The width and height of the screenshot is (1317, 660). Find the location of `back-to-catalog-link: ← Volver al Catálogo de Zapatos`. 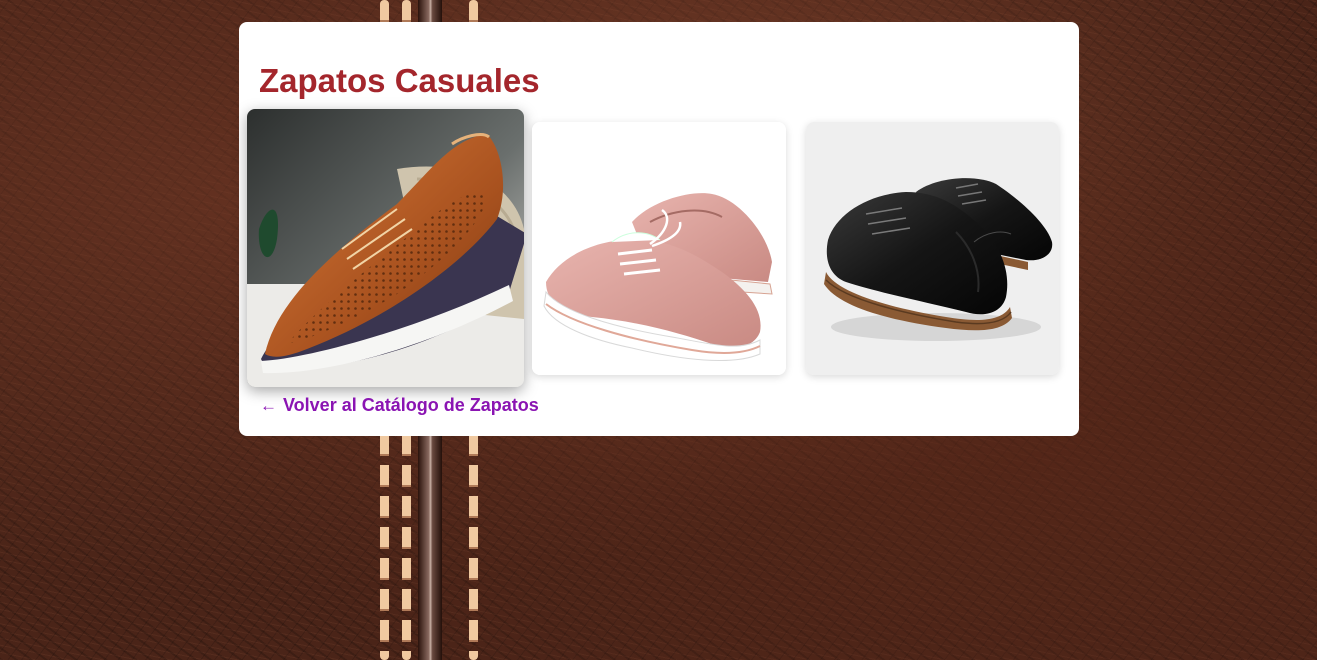

back-to-catalog-link: ← Volver al Catálogo de Zapatos is located at coordinates (399, 405).